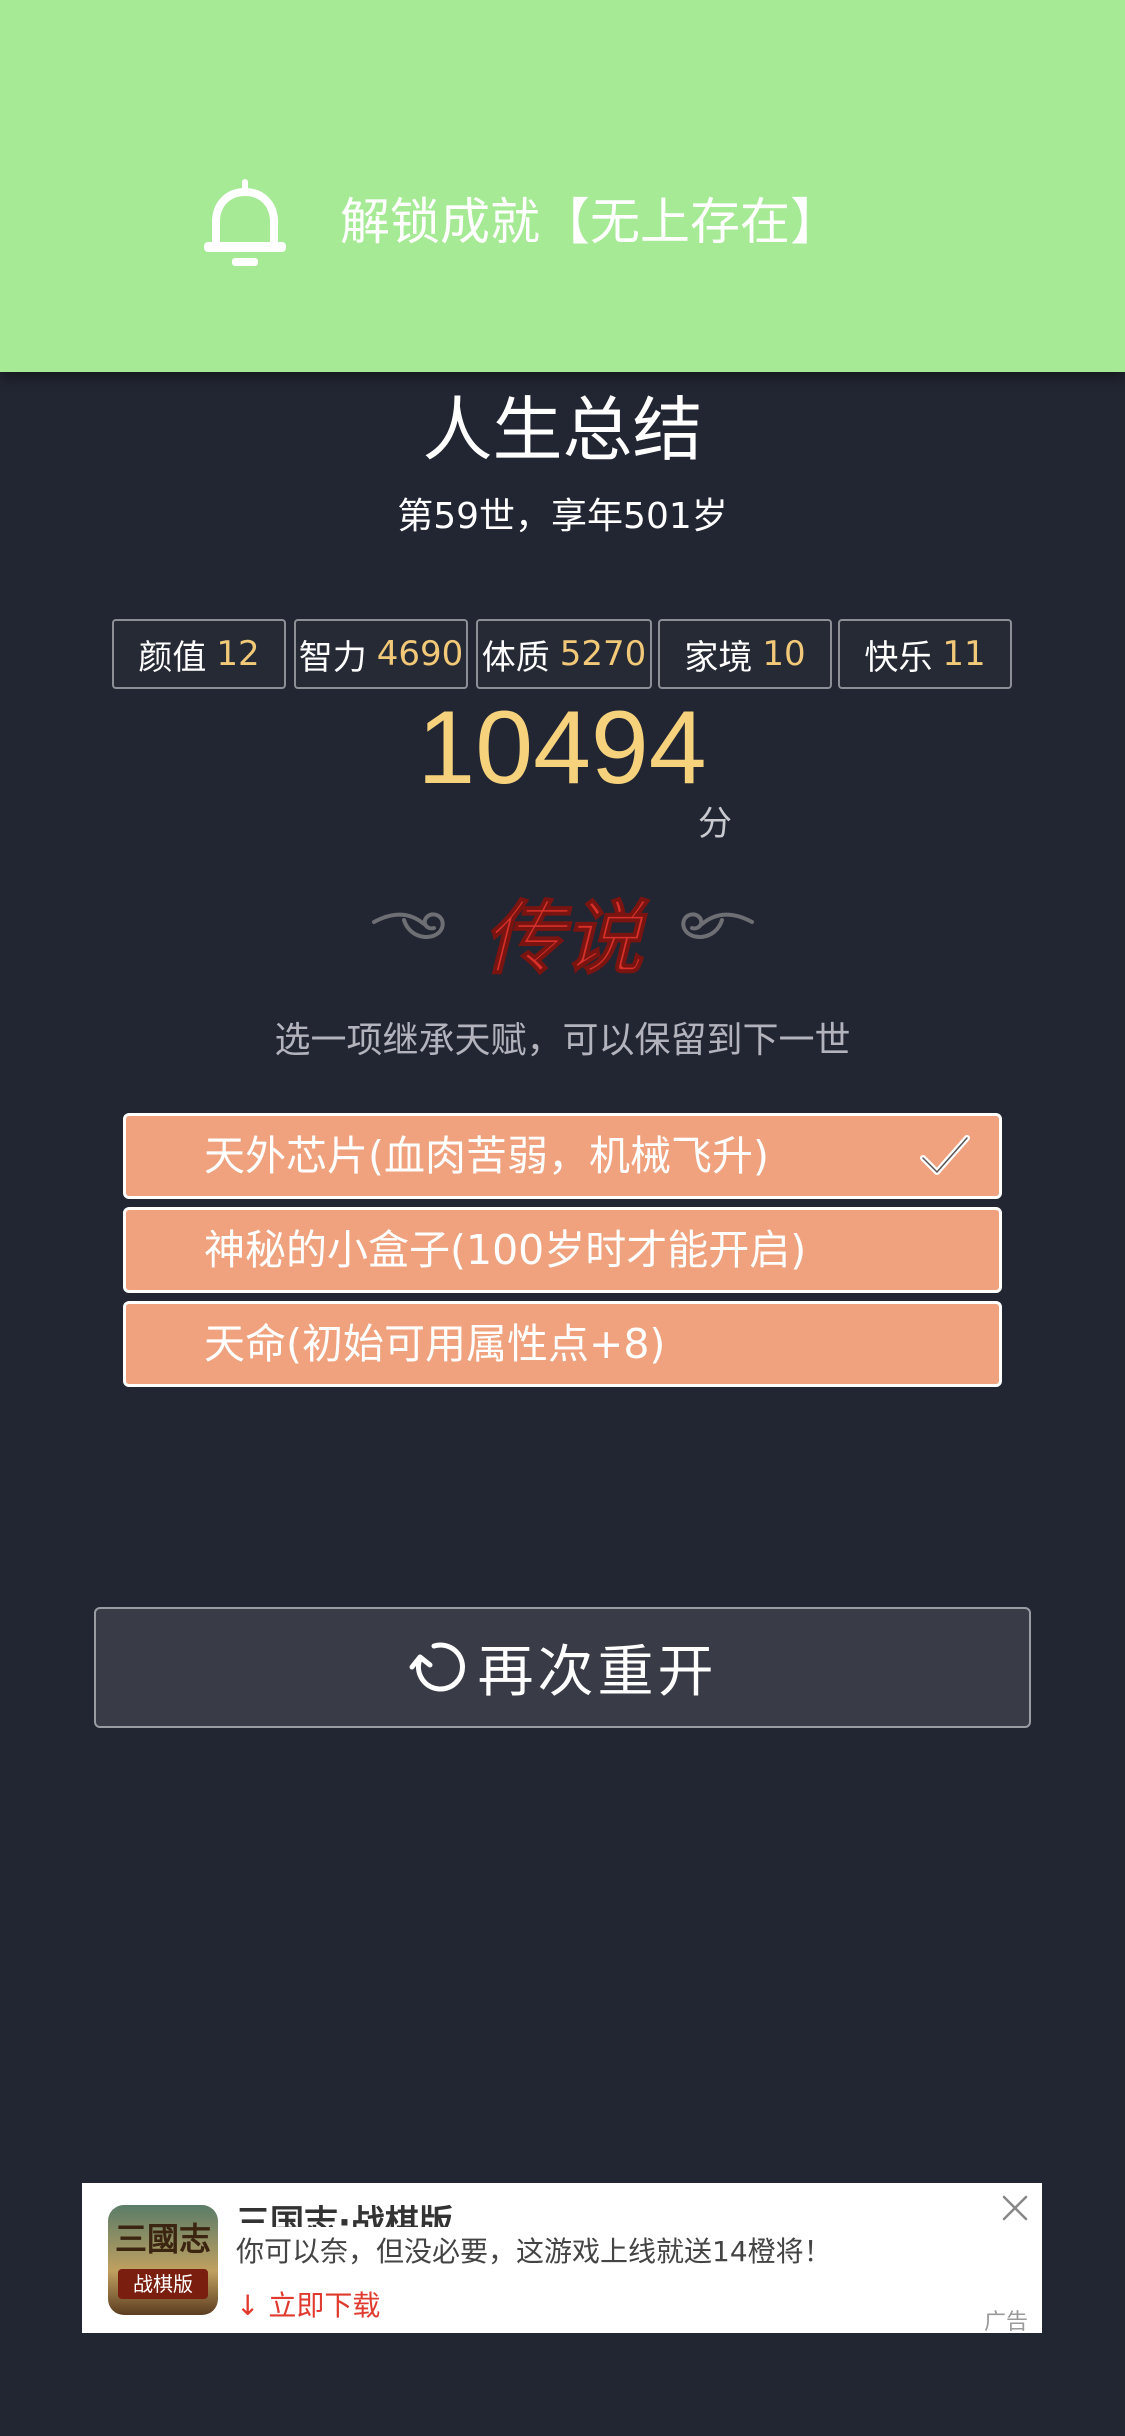 The width and height of the screenshot is (1125, 2436). Describe the element at coordinates (562, 1040) in the screenshot. I see `inherit-hint: 选一项继承天赋，可以保留到下一世` at that location.